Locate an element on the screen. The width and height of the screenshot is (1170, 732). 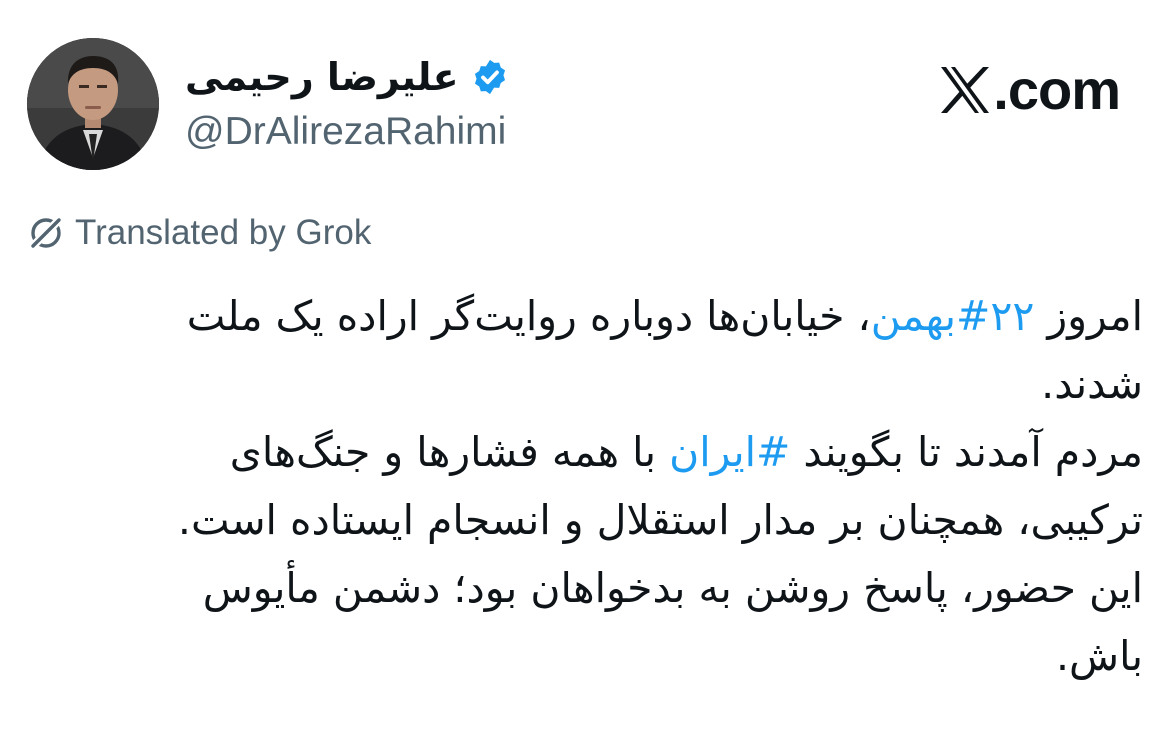
tweet-text-segment: امروز is located at coordinates (1088, 316).